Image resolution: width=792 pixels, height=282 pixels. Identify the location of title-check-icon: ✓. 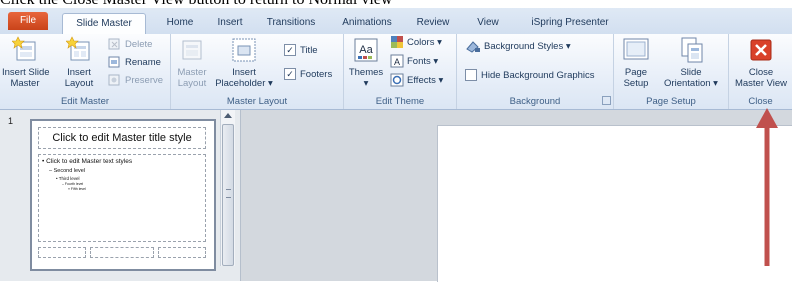
(290, 50).